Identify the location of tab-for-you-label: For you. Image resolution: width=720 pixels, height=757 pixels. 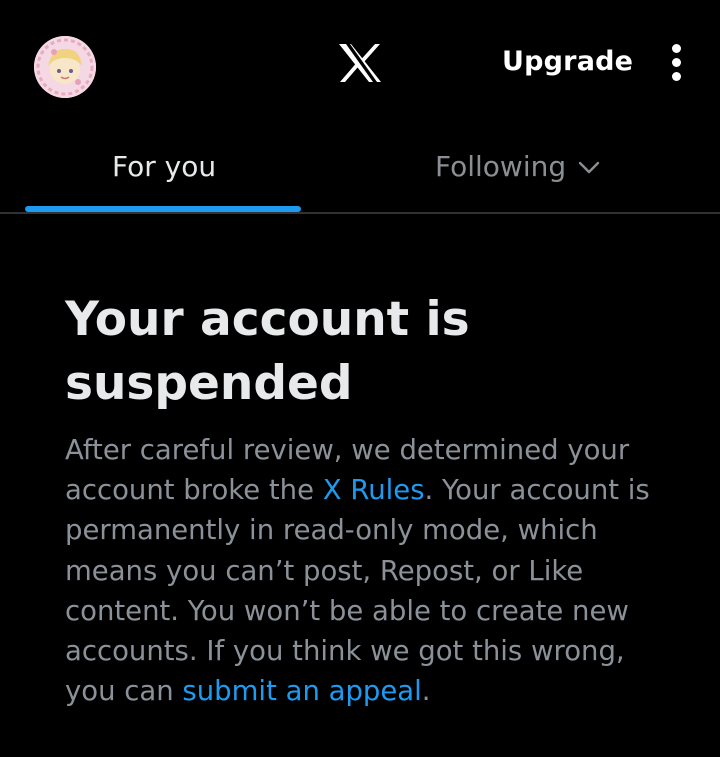
(164, 166).